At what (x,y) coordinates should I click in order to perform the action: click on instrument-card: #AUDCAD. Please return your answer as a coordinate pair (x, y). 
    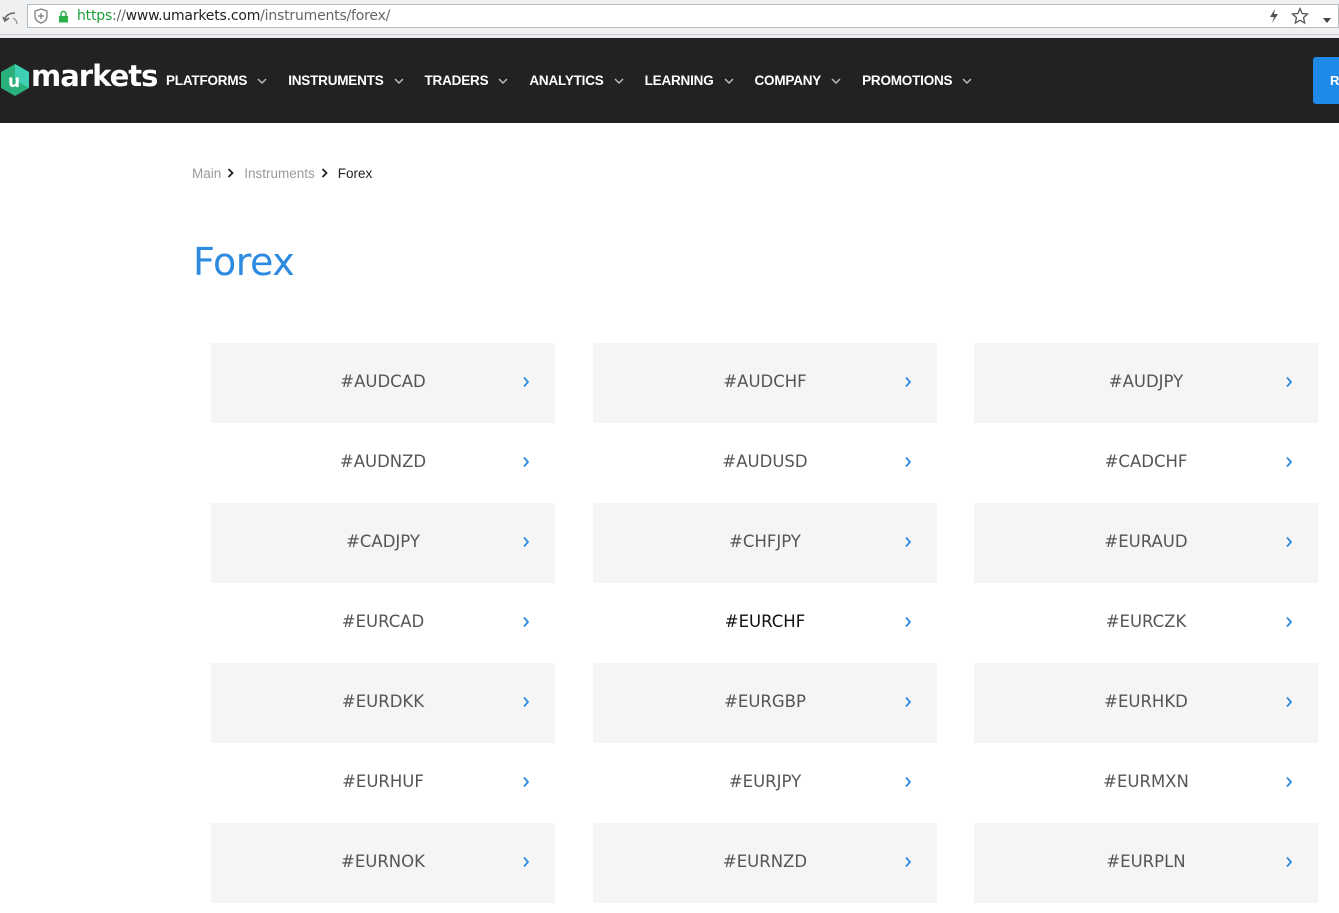
    Looking at the image, I should click on (383, 383).